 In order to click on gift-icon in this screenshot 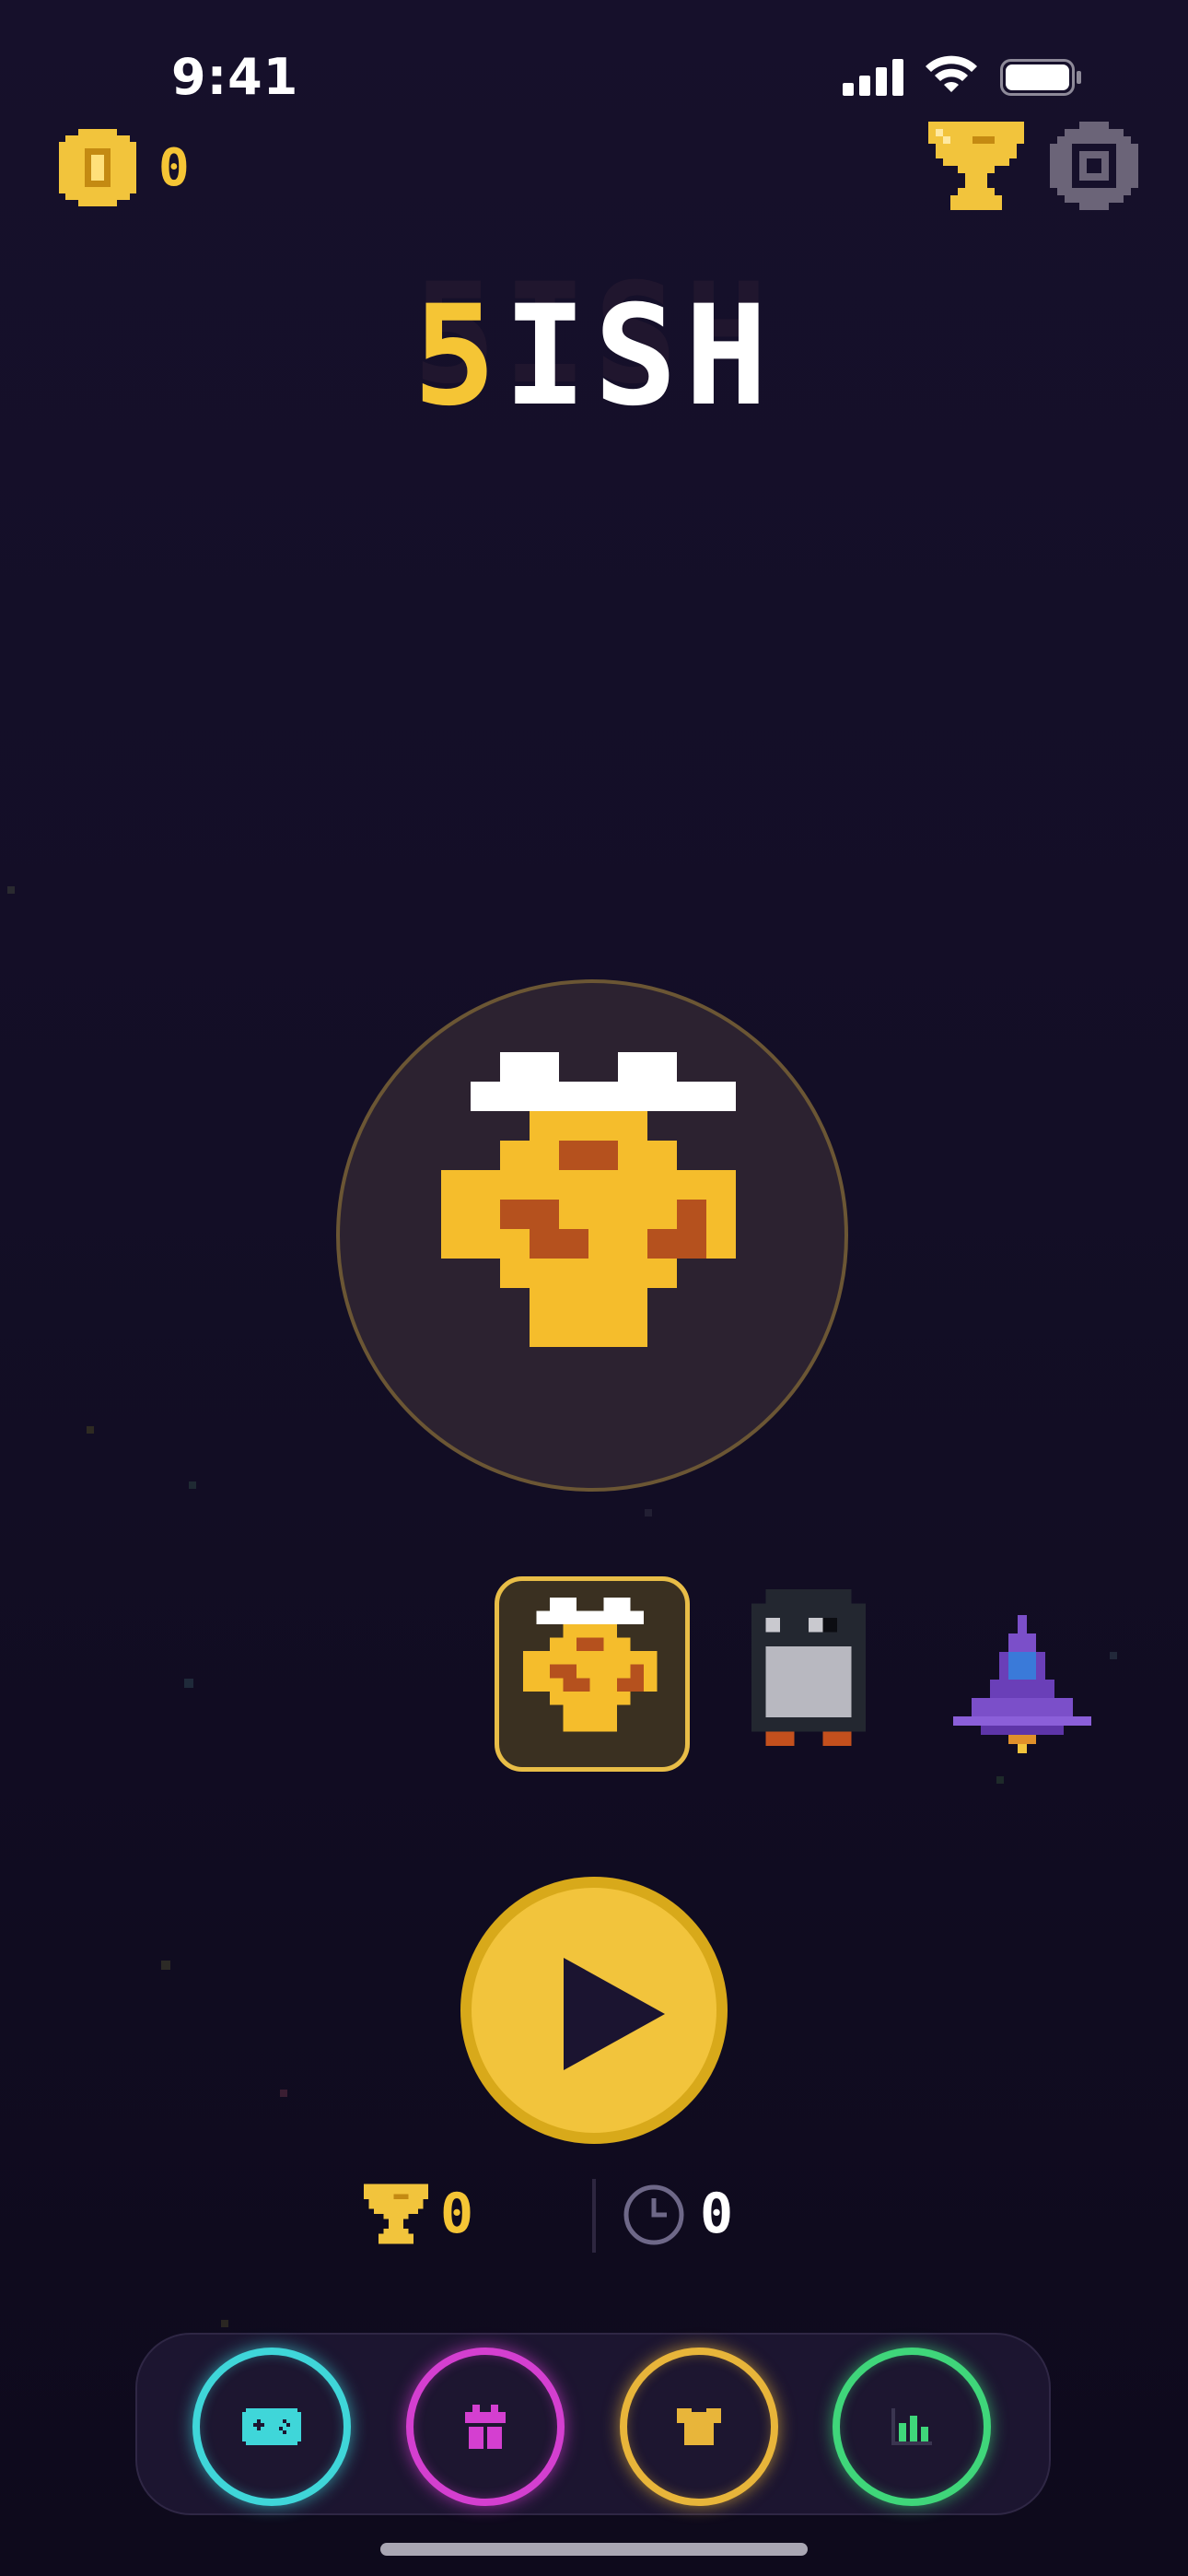, I will do `click(485, 2427)`.